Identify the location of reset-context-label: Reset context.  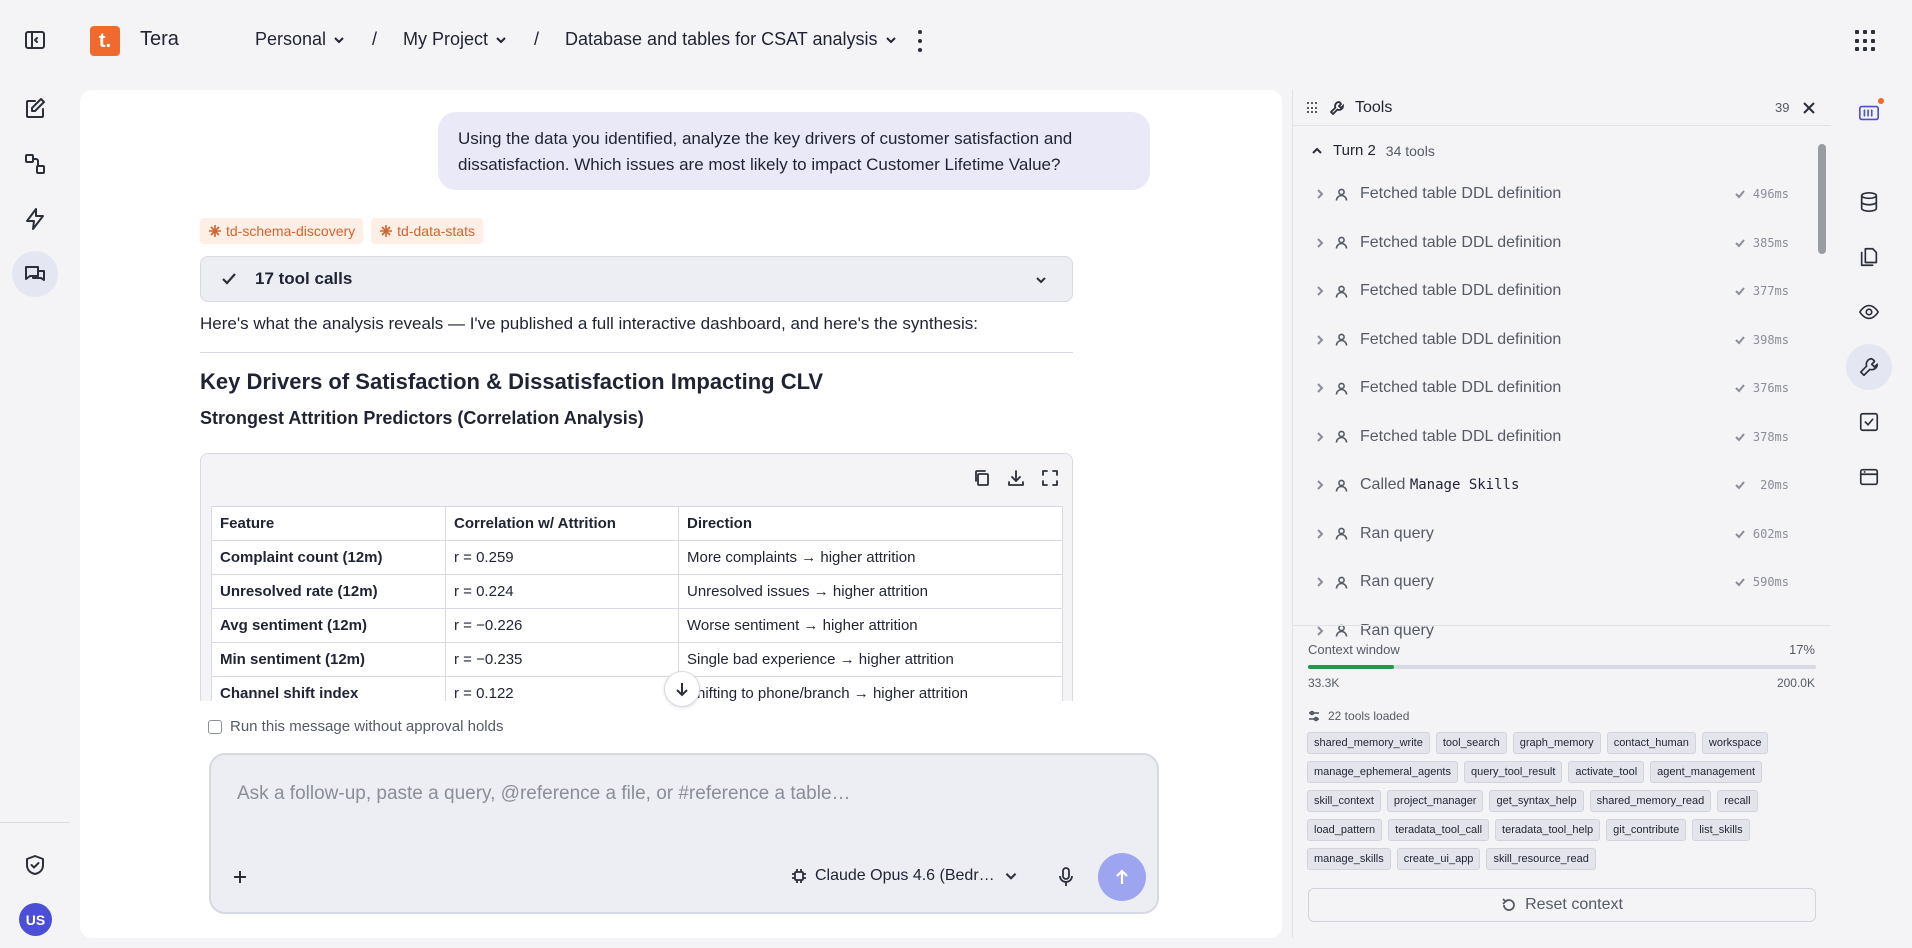
(1574, 904).